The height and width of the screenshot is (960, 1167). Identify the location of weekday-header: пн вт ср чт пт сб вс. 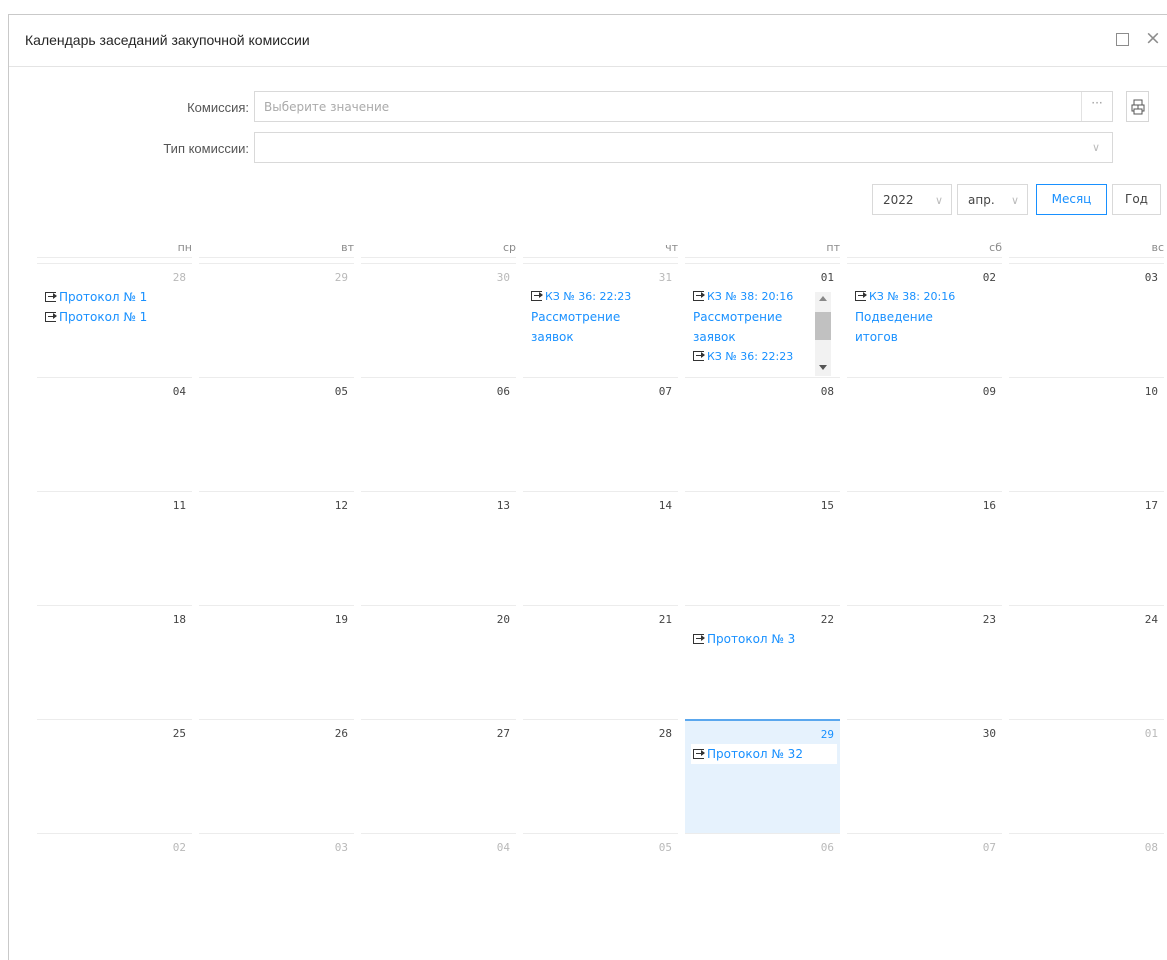
(599, 249).